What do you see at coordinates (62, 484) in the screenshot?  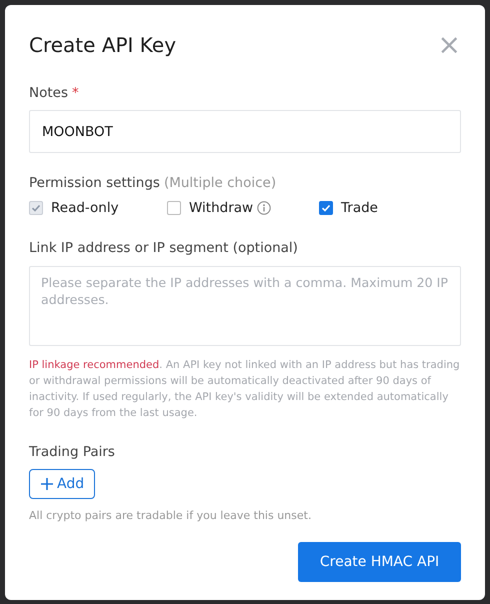 I see `add-button: Add` at bounding box center [62, 484].